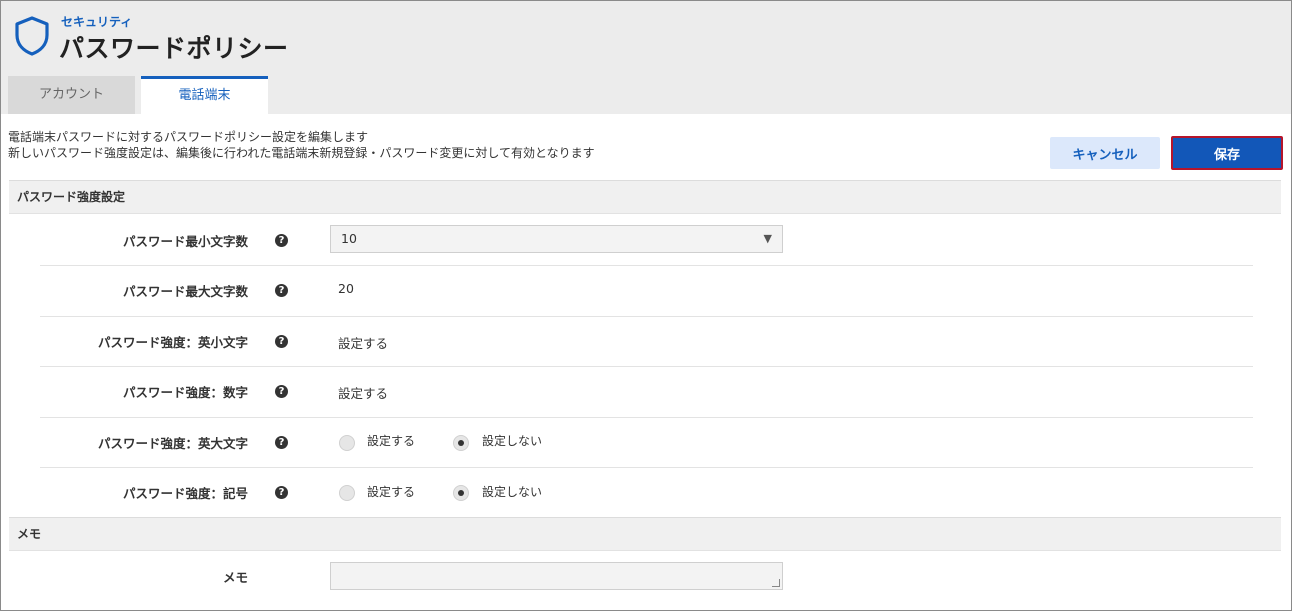  What do you see at coordinates (235, 577) in the screenshot?
I see `memo-label: メモ` at bounding box center [235, 577].